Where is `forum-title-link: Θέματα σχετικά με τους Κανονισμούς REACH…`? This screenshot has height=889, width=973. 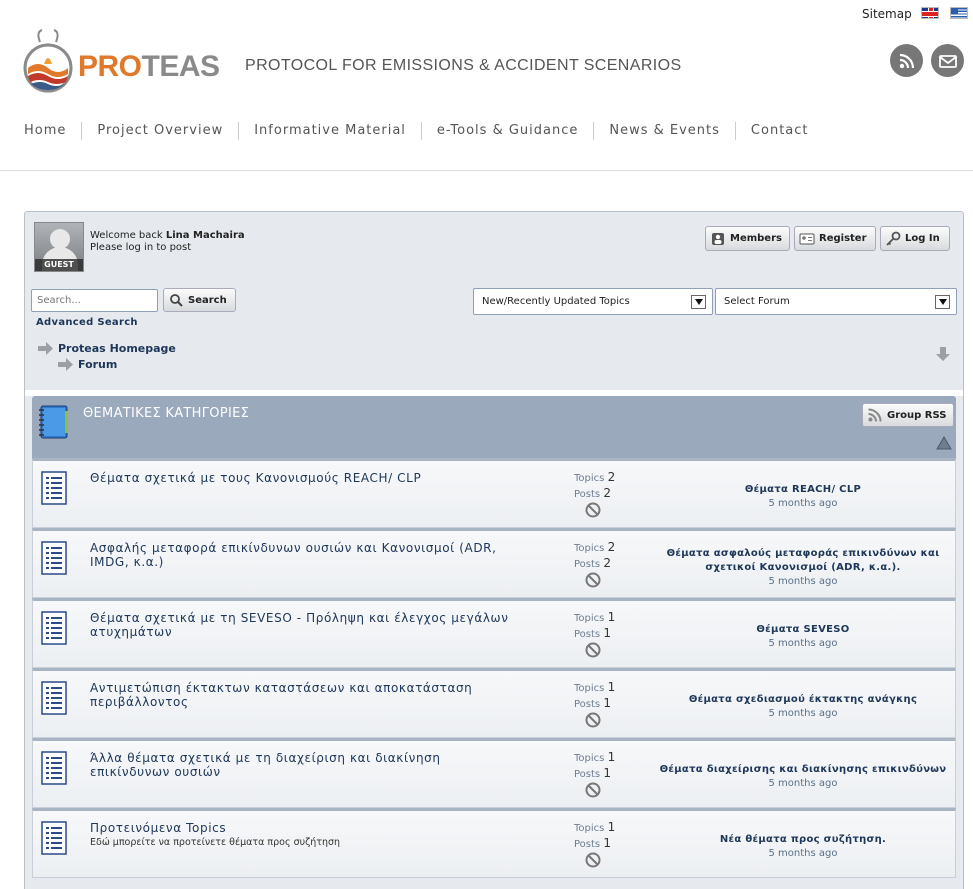 forum-title-link: Θέματα σχετικά με τους Κανονισμούς REACH… is located at coordinates (300, 478).